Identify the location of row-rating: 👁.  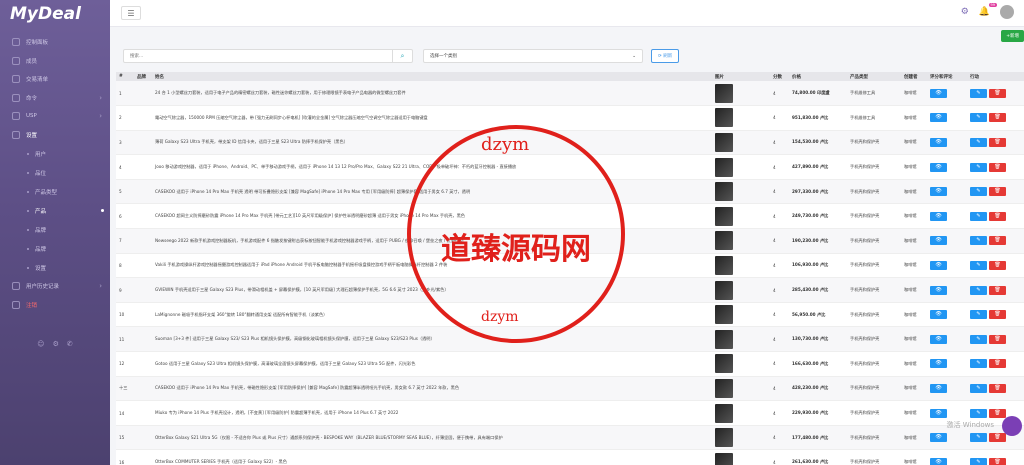
(947, 167).